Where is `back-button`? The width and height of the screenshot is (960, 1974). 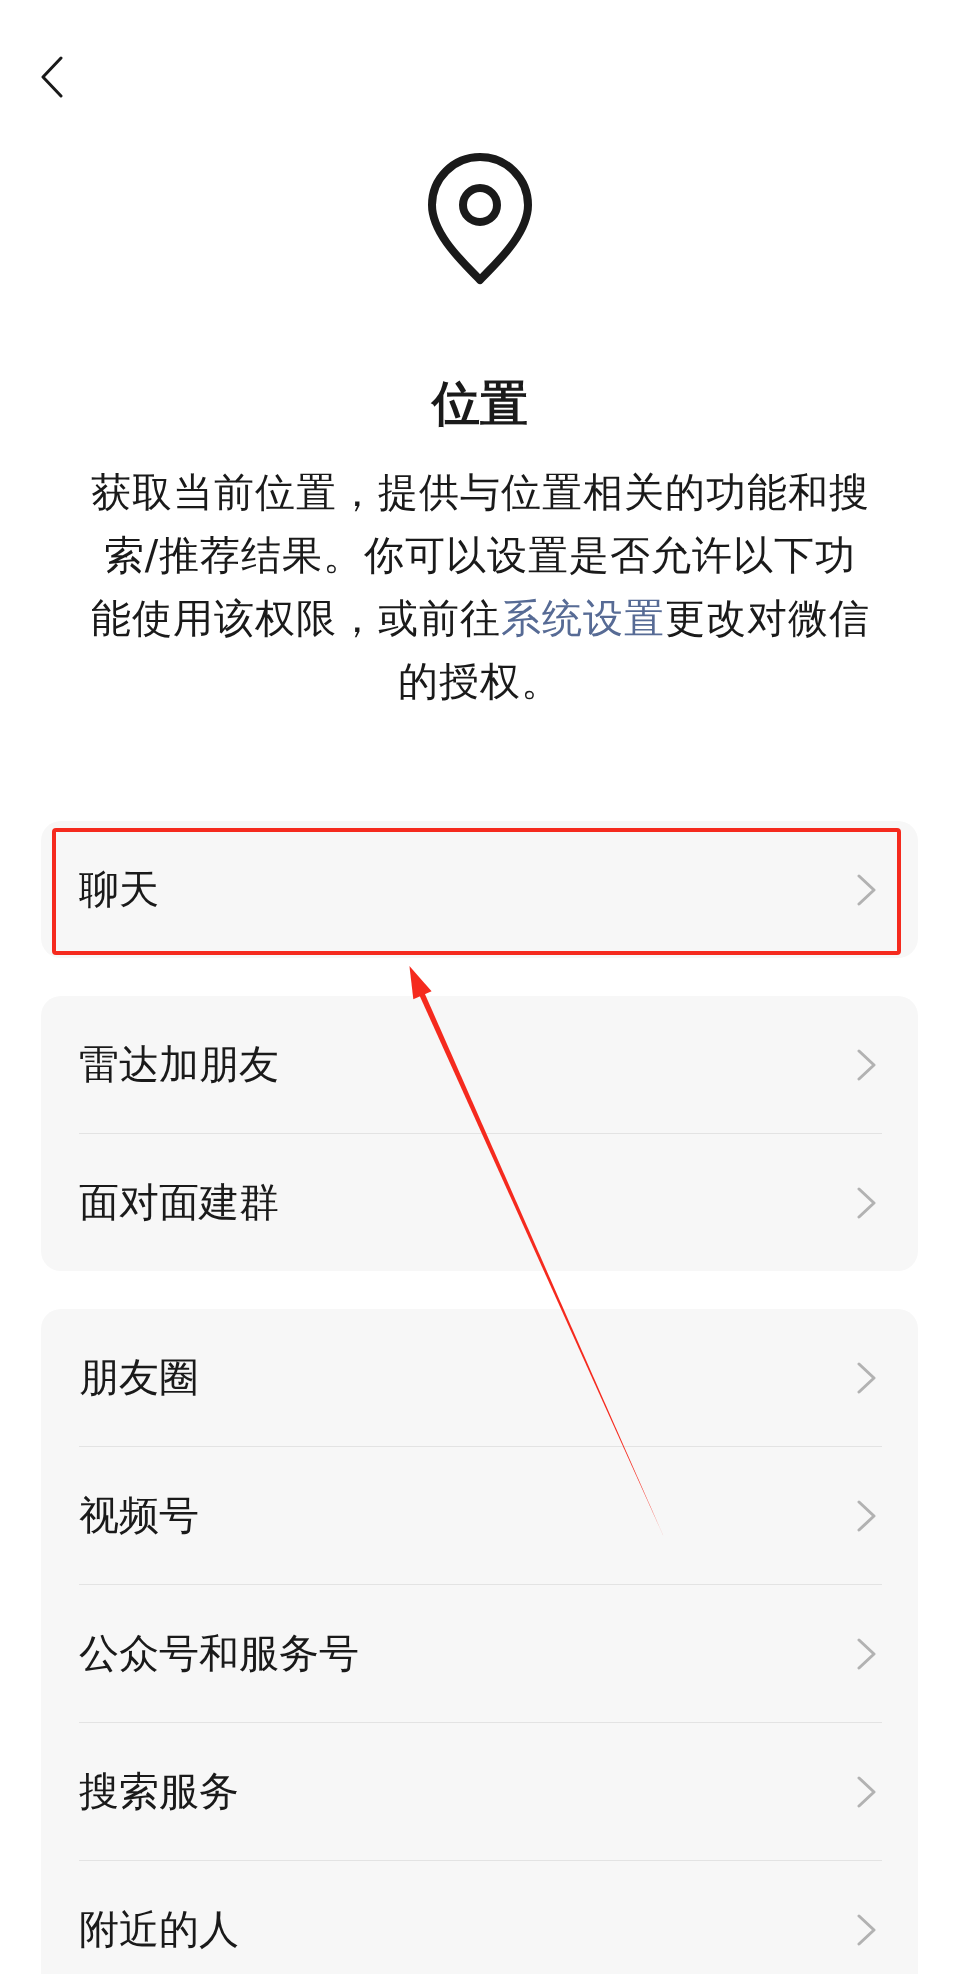
back-button is located at coordinates (52, 77).